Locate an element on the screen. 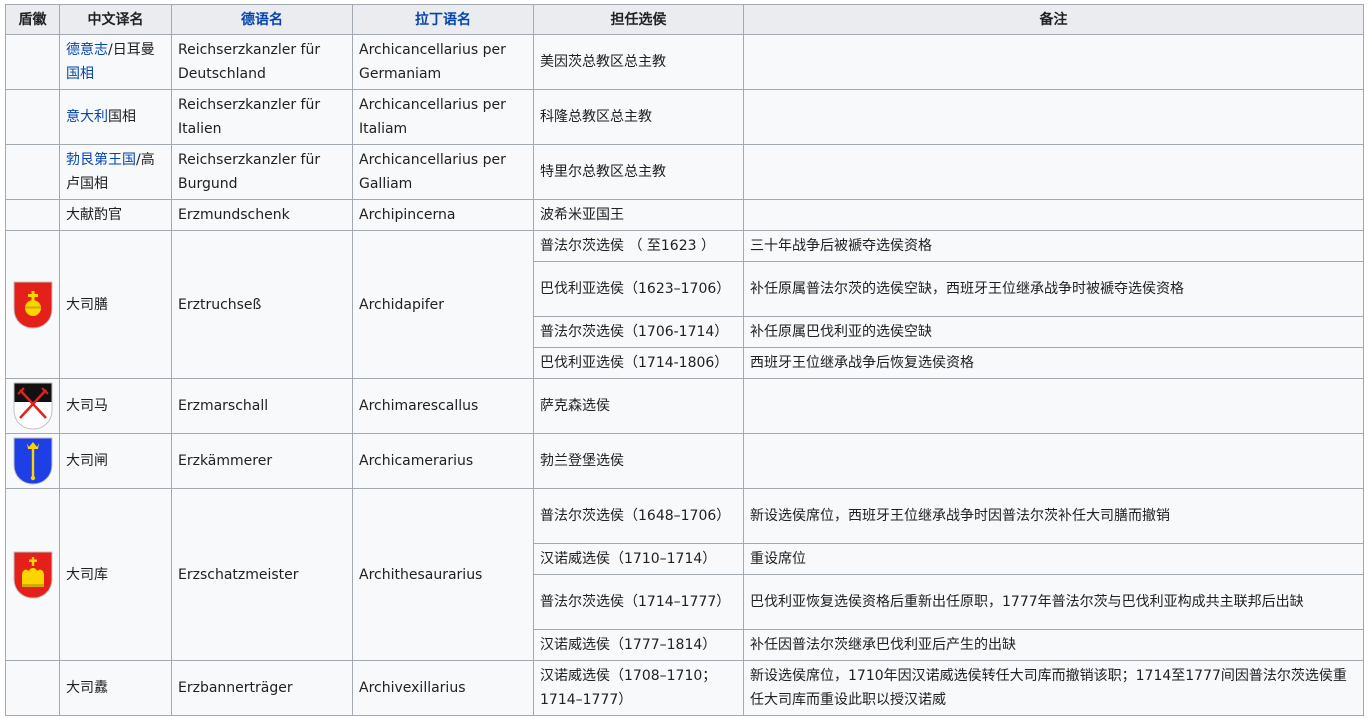 The height and width of the screenshot is (719, 1372). holder-cell: 汉诺威选侯（1708–1710；1714–1777） is located at coordinates (638, 688).